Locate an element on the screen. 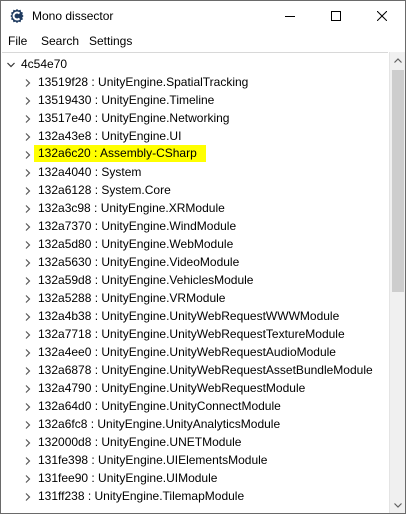 This screenshot has height=514, width=406. tree-item: 132a7370 : UnityEngine.WindModule is located at coordinates (195, 226).